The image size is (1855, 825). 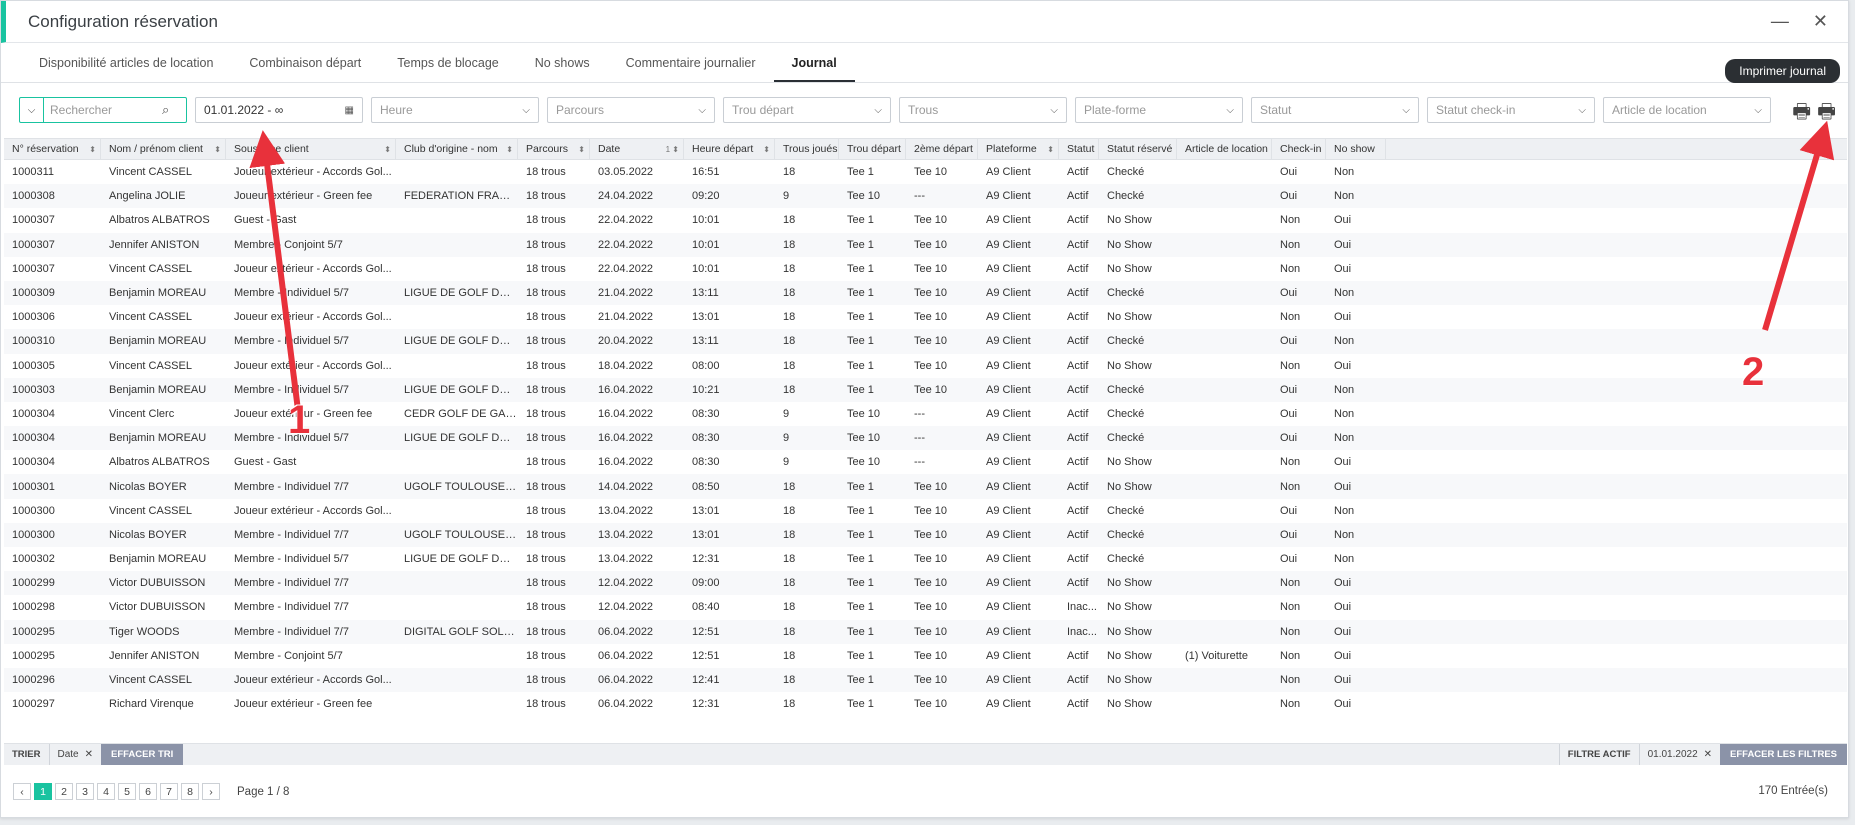 What do you see at coordinates (126, 69) in the screenshot?
I see `tab-disponibilite: Disponibilité articles de location` at bounding box center [126, 69].